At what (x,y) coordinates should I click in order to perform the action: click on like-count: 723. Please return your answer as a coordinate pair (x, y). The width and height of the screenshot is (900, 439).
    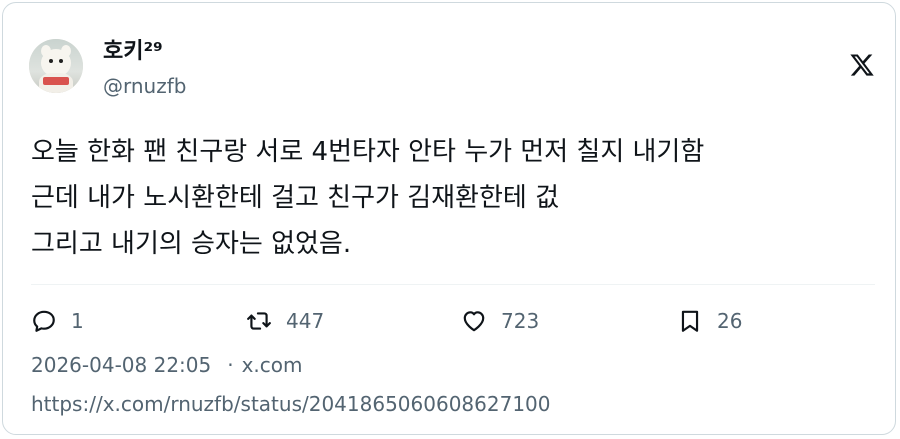
    Looking at the image, I should click on (520, 321).